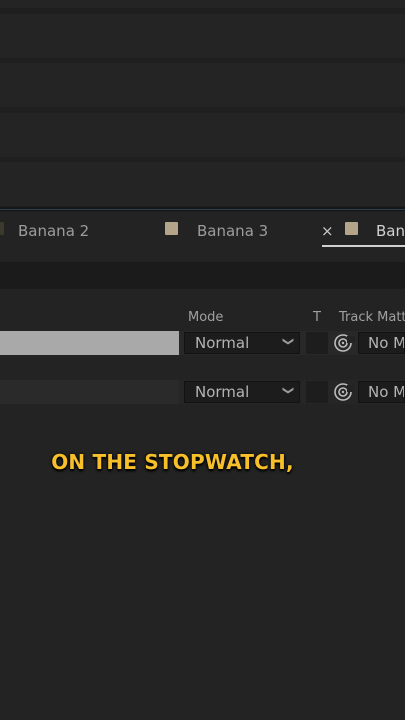 Image resolution: width=405 pixels, height=720 pixels. Describe the element at coordinates (172, 462) in the screenshot. I see `video-caption: ON THE STOPWATCH,` at that location.